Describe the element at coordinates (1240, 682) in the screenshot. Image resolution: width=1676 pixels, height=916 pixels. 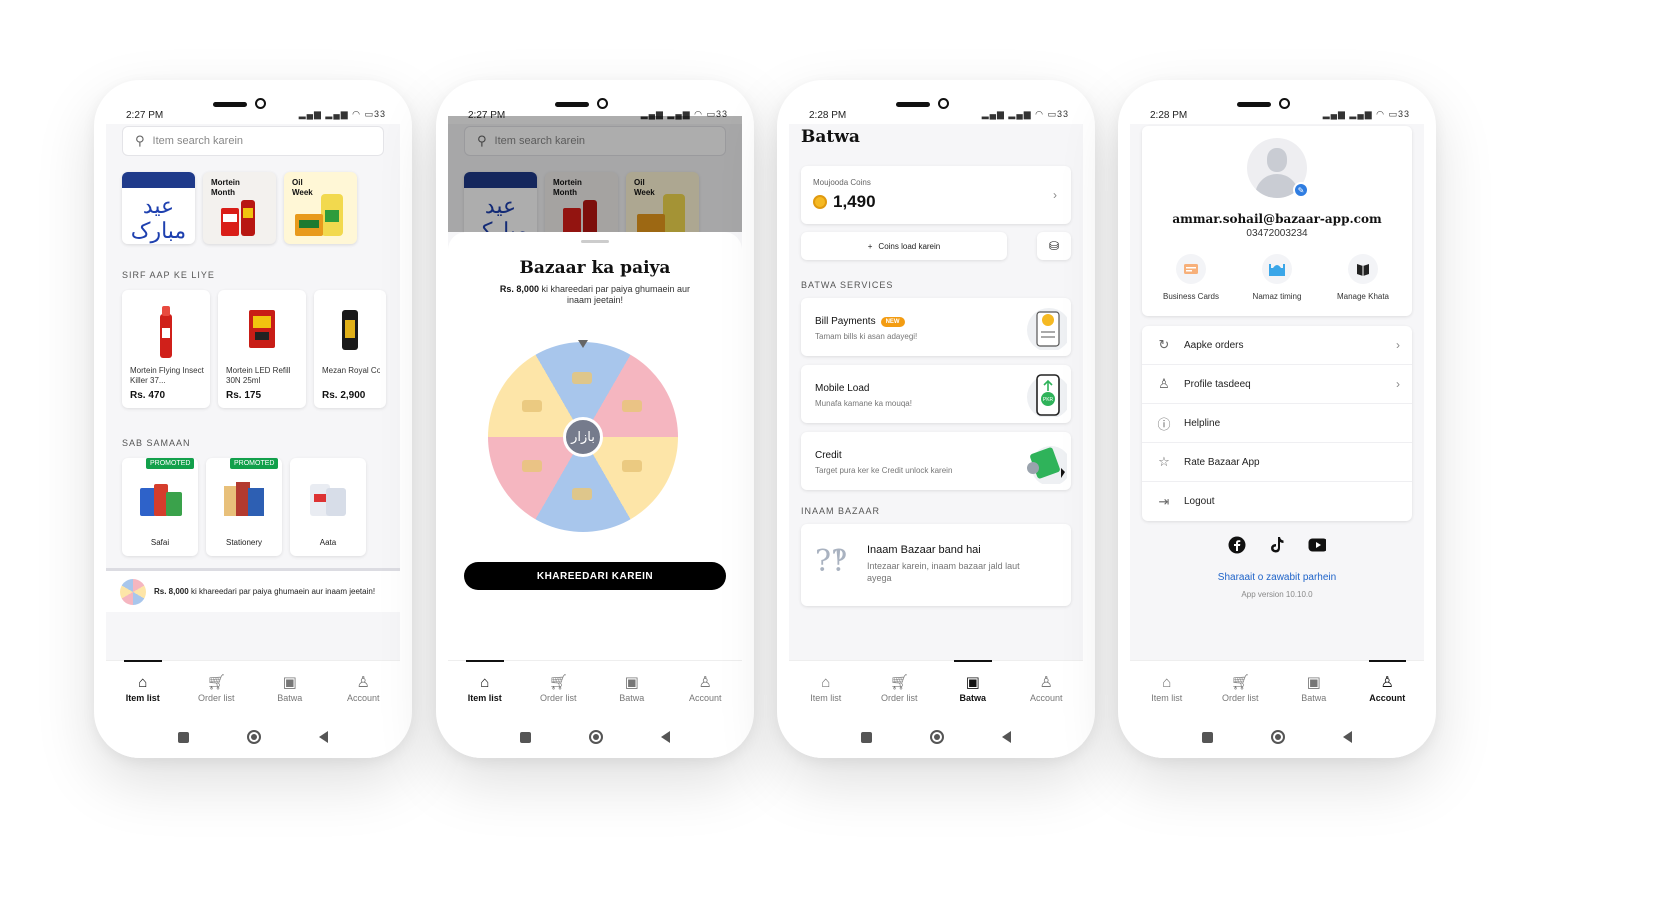
I see `cart-icon: 🛒︎` at that location.